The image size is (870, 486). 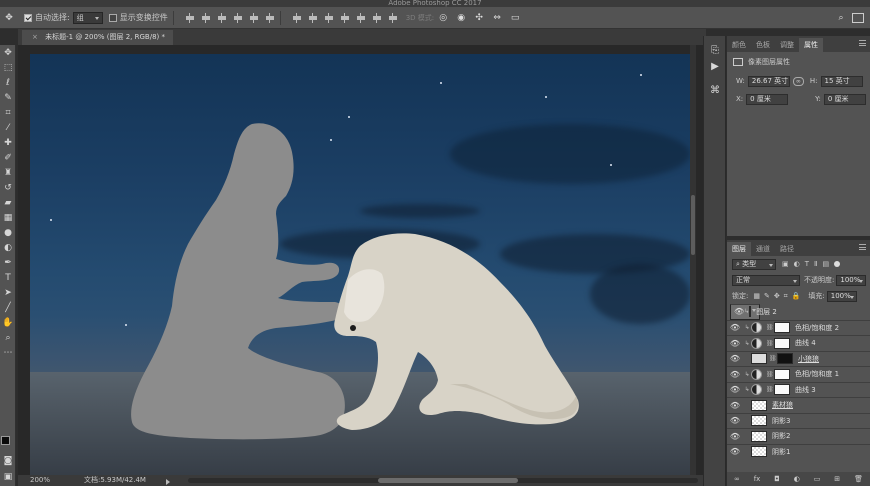 What do you see at coordinates (798, 327) in the screenshot?
I see `layer-row: 👁 ↳ ⛓ 色相/饱和度 2` at bounding box center [798, 327].